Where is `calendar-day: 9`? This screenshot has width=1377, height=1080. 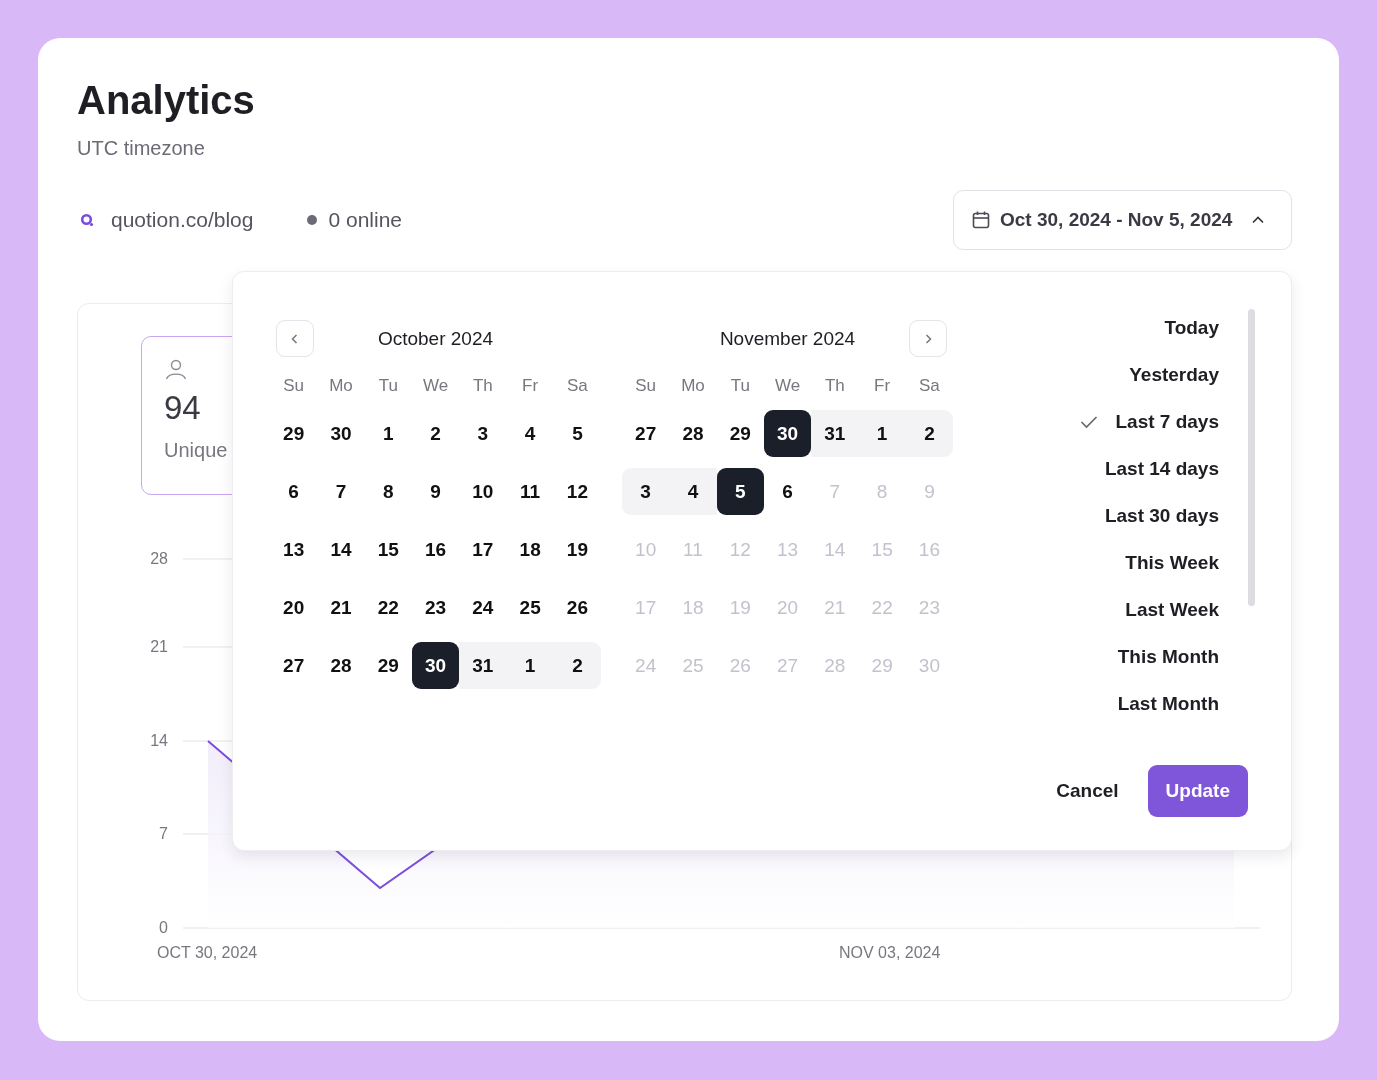
calendar-day: 9 is located at coordinates (435, 491).